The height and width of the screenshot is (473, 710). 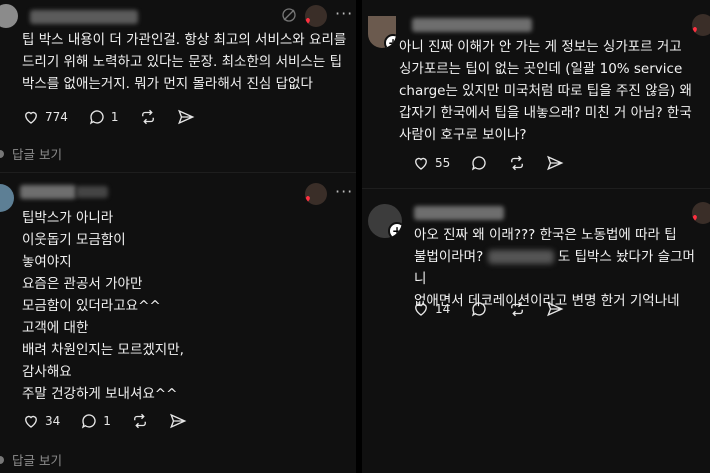 I want to click on like-button: 14, so click(x=431, y=309).